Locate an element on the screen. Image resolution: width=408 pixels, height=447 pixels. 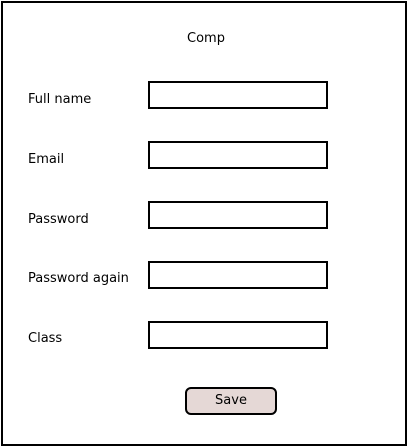
save-button: Save is located at coordinates (231, 401).